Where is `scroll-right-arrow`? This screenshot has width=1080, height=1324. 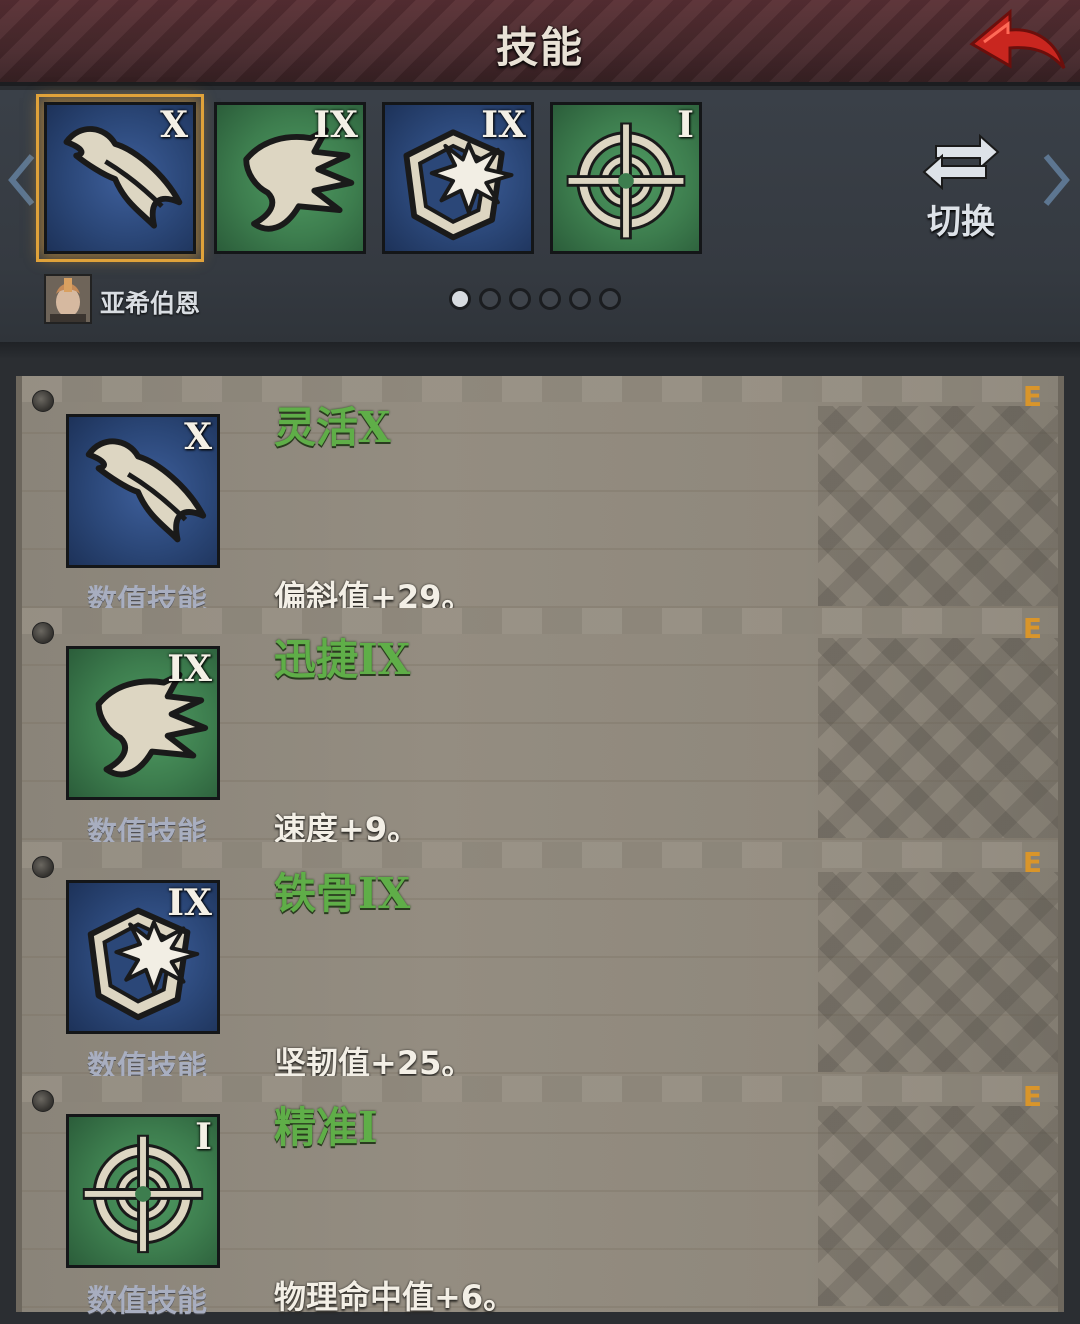
scroll-right-arrow is located at coordinates (1057, 180).